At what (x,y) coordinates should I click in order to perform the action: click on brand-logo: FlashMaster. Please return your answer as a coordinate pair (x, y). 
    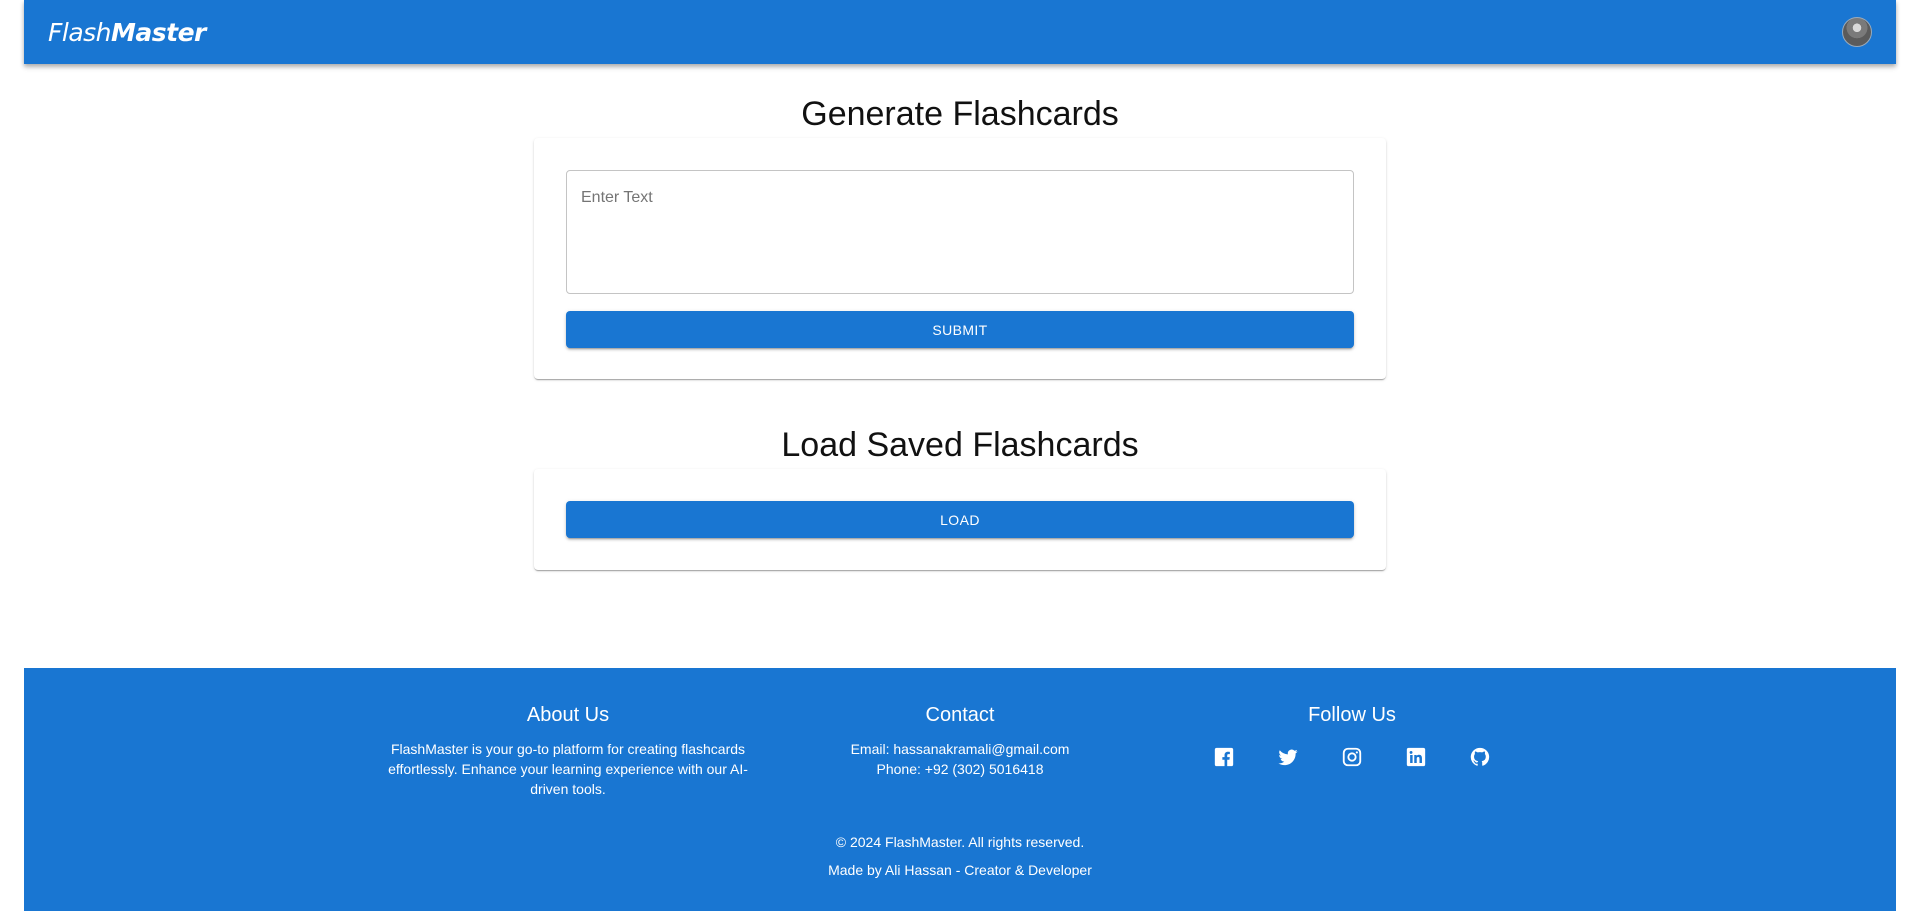
    Looking at the image, I should click on (127, 32).